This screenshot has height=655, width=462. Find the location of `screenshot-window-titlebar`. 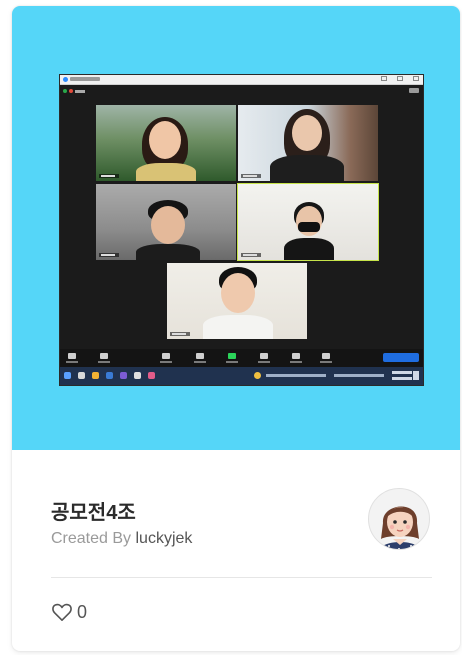

screenshot-window-titlebar is located at coordinates (241, 80).